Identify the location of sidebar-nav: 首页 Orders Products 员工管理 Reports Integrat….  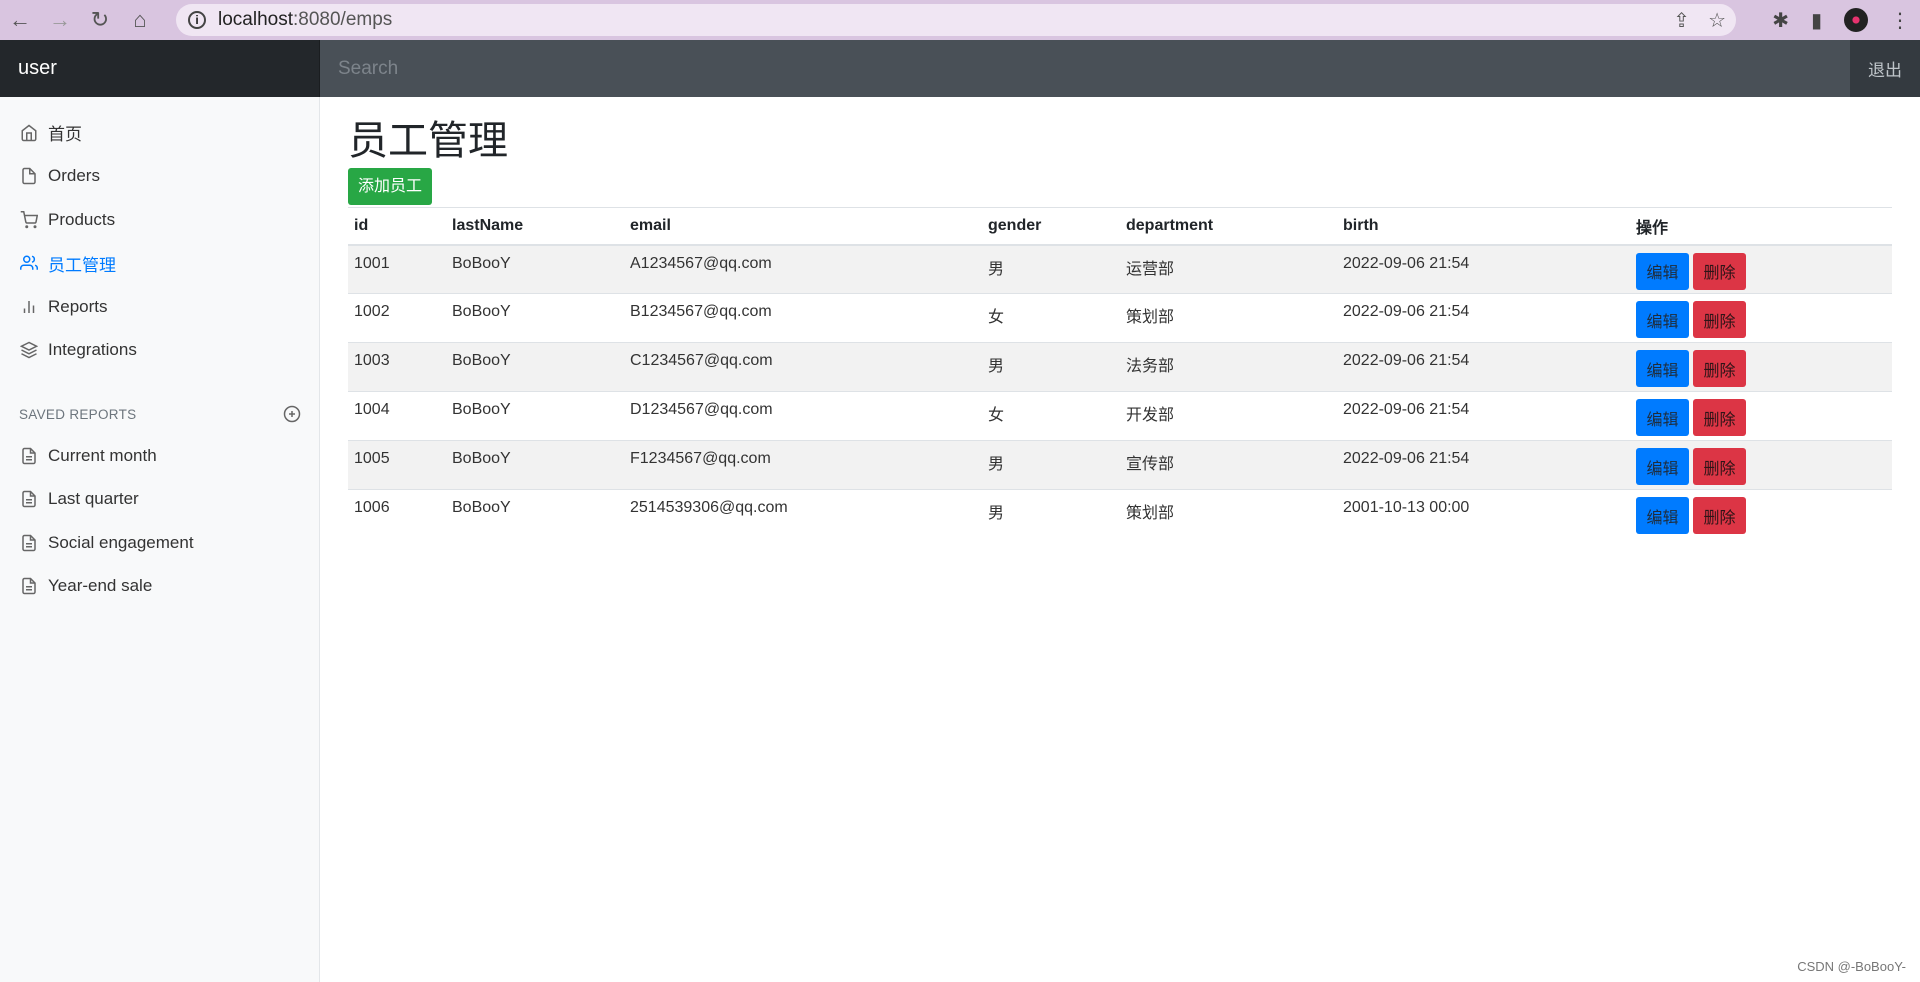
(159, 234).